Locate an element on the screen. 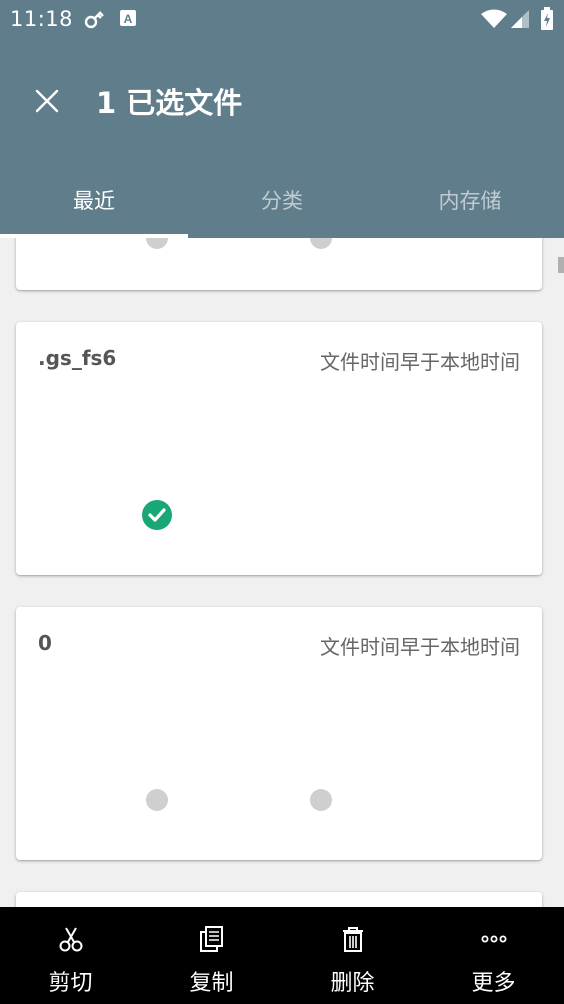 The height and width of the screenshot is (1004, 564). close-icon is located at coordinates (47, 101).